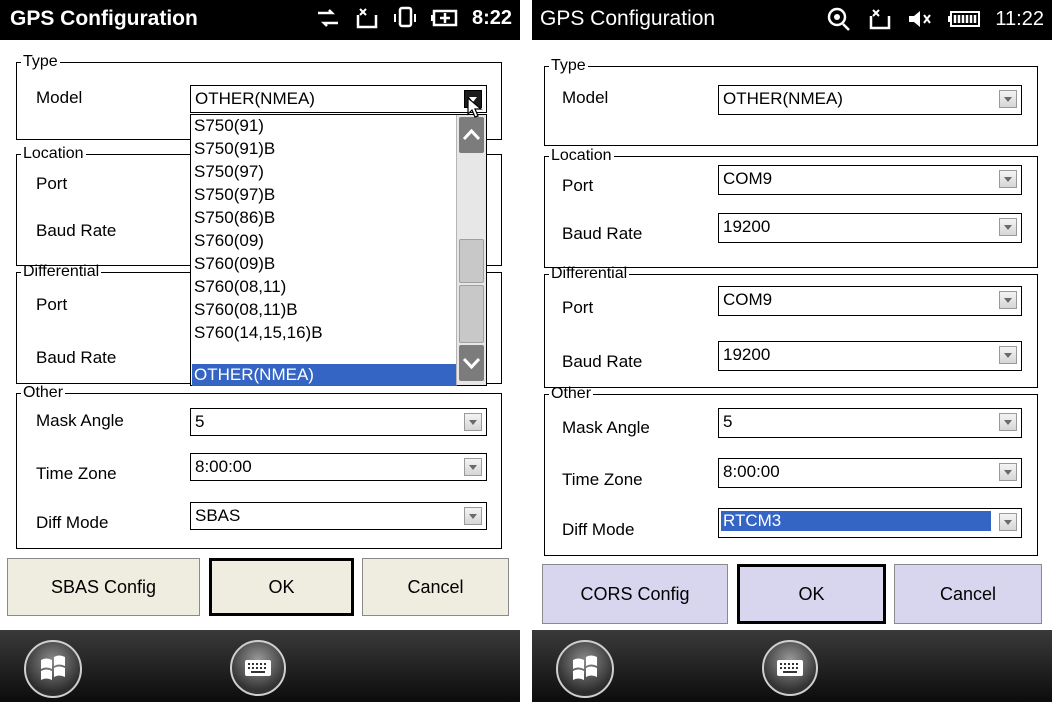  Describe the element at coordinates (324, 126) in the screenshot. I see `list-item: S750(91)` at that location.